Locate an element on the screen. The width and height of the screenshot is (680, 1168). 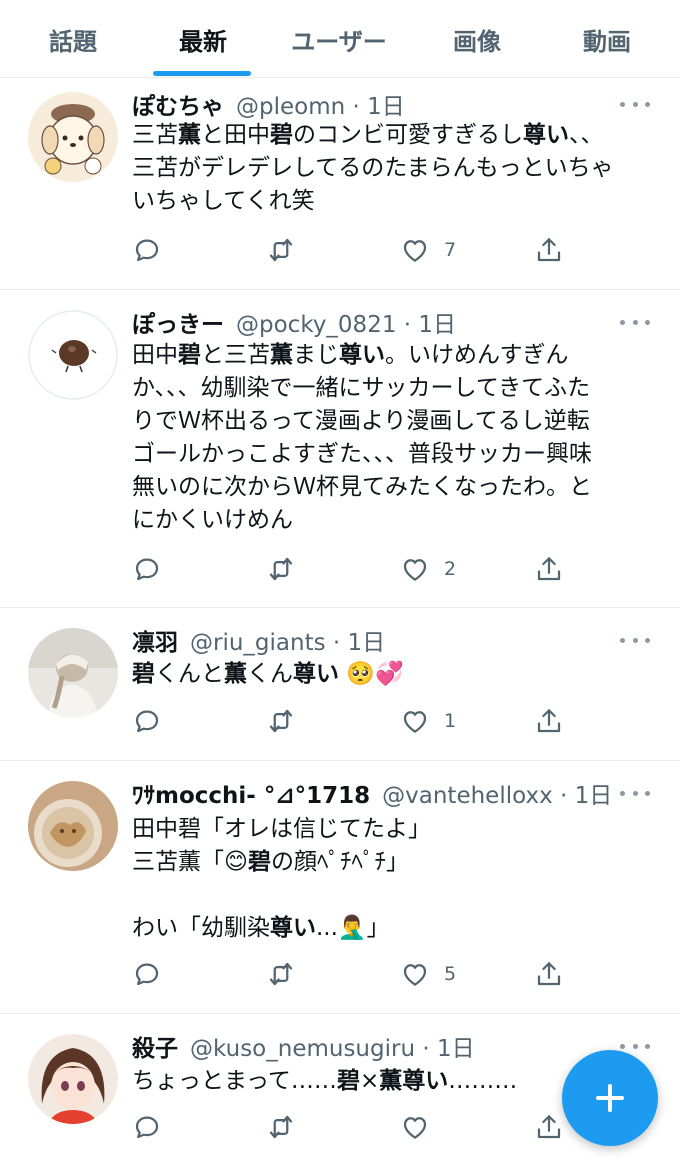
like-button is located at coordinates (415, 1127).